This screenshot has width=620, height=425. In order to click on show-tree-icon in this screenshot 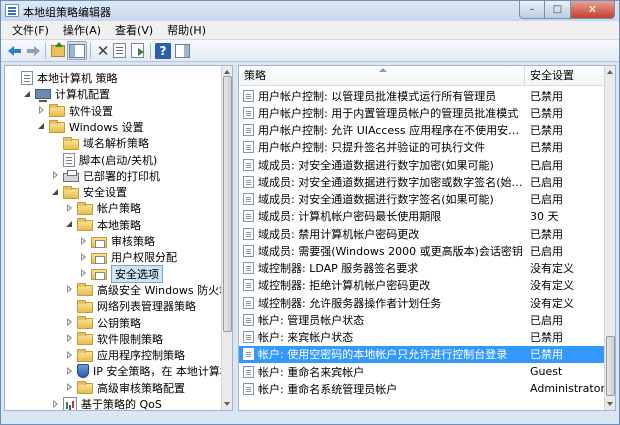, I will do `click(77, 51)`.